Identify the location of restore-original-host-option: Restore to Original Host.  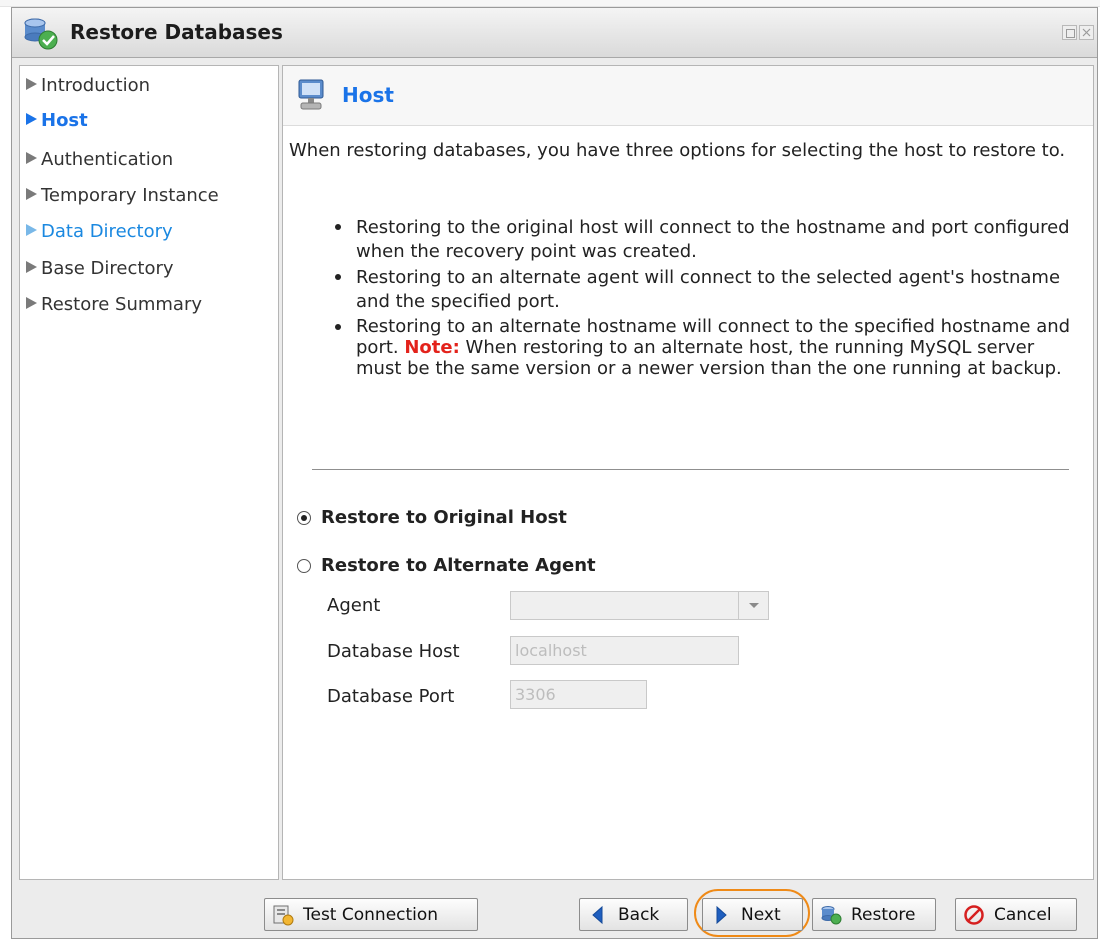
(432, 517).